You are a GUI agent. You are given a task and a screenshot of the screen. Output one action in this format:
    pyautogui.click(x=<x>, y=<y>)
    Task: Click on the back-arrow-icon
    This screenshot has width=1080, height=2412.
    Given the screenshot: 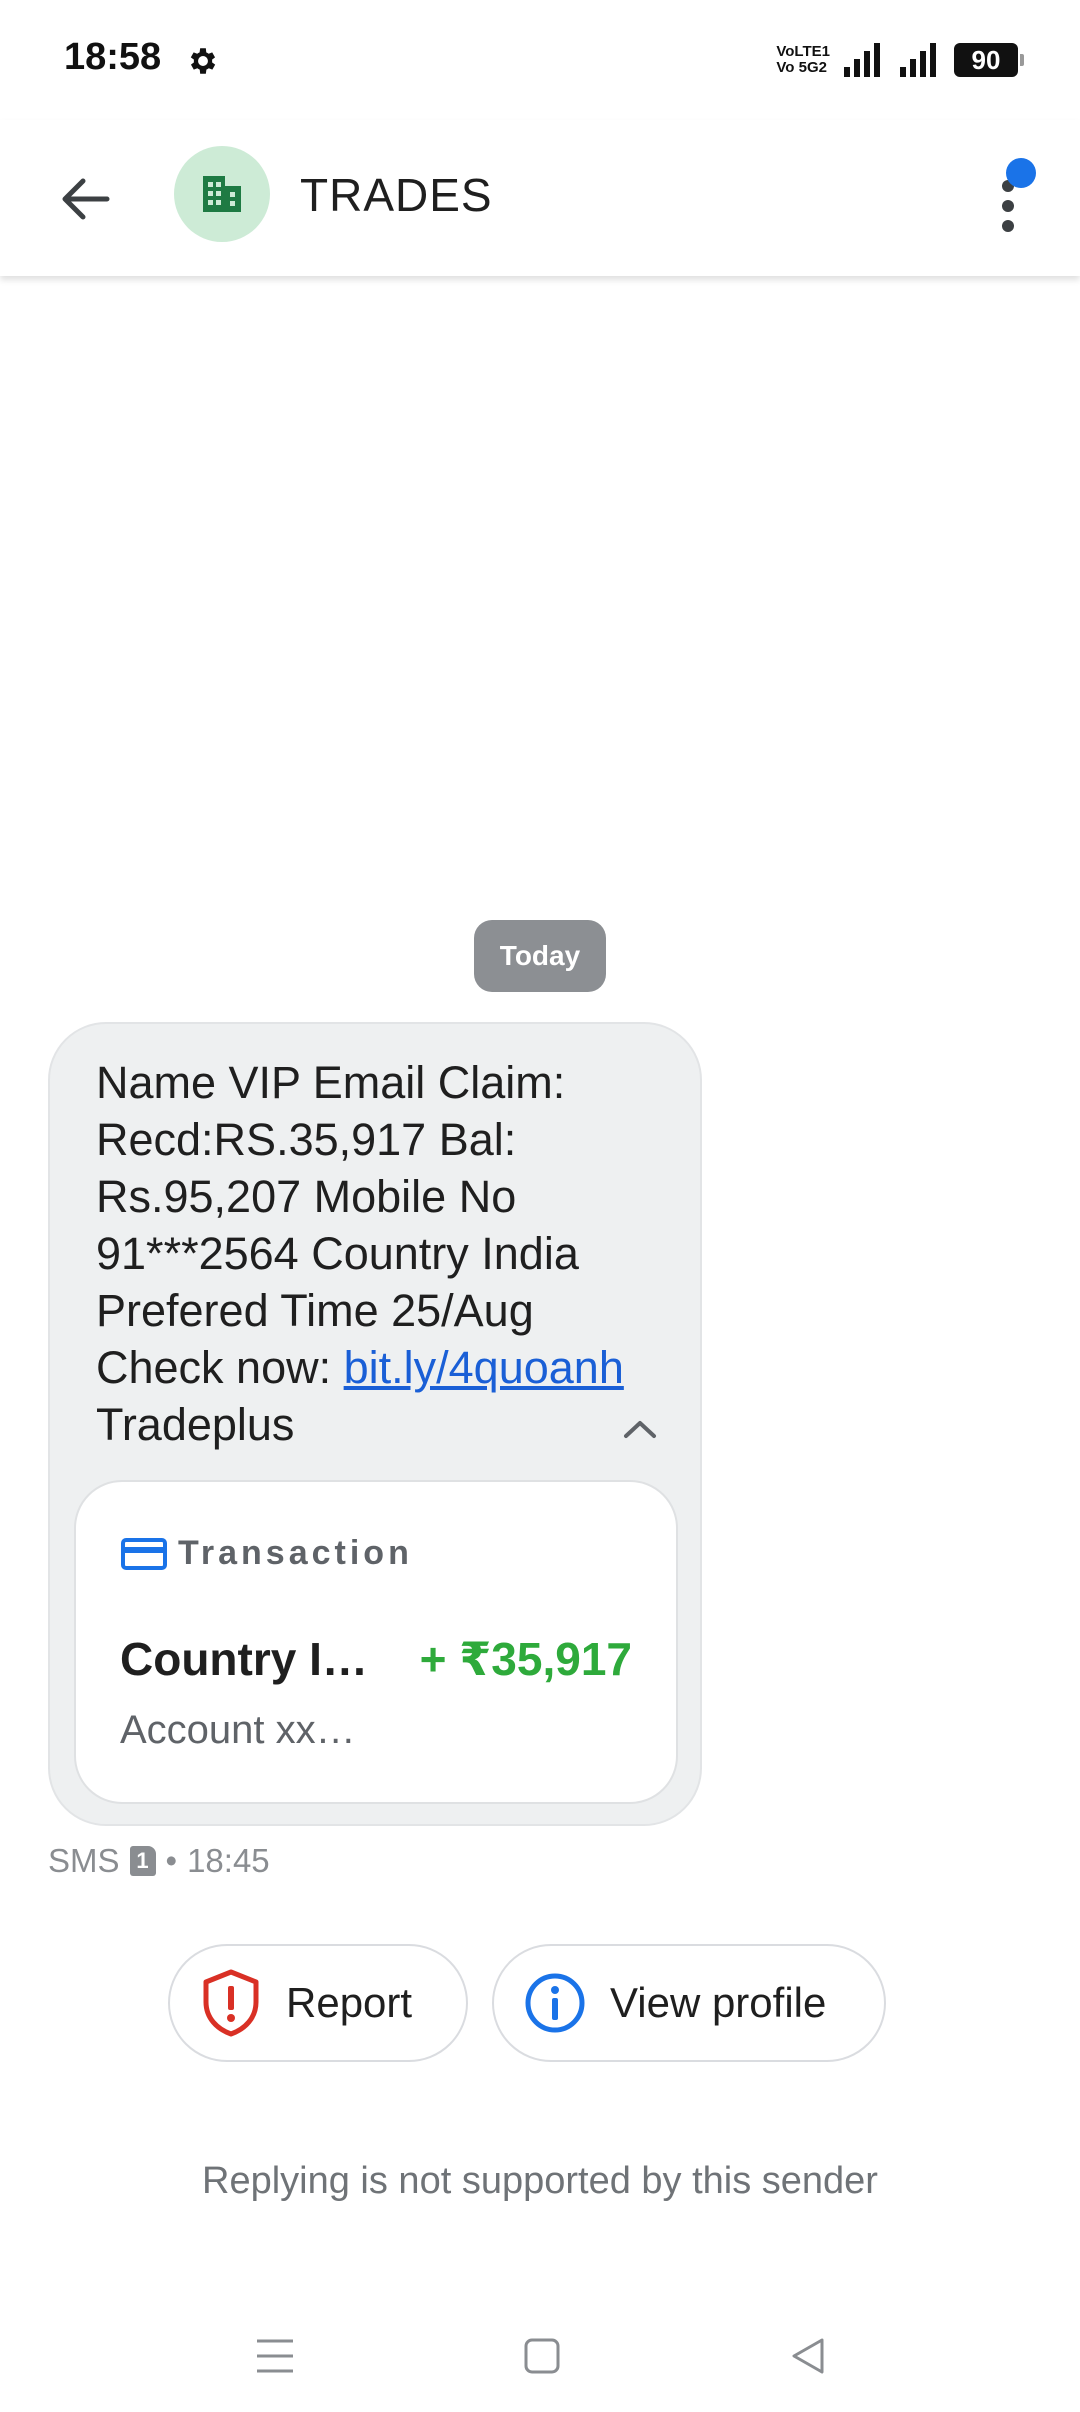 What is the action you would take?
    pyautogui.click(x=86, y=199)
    